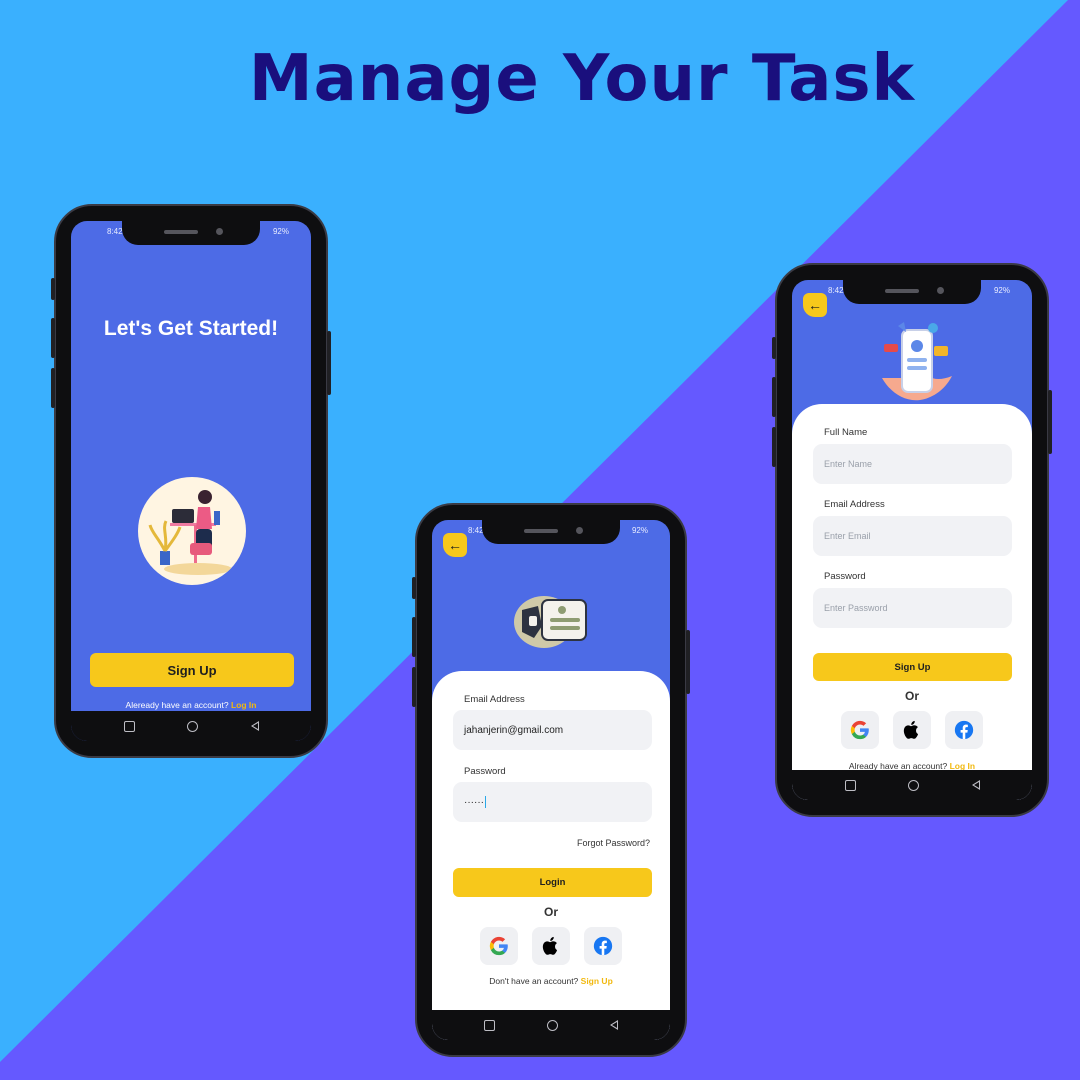 This screenshot has width=1080, height=1080. What do you see at coordinates (192, 531) in the screenshot?
I see `welcome-illustration` at bounding box center [192, 531].